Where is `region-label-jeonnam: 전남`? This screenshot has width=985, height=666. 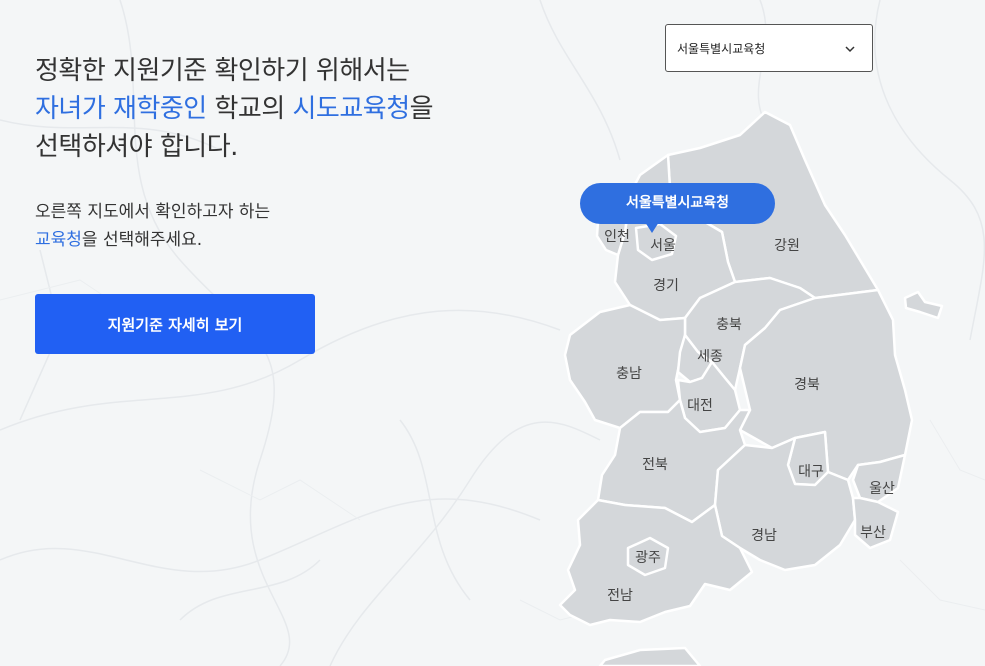
region-label-jeonnam: 전남 is located at coordinates (620, 595).